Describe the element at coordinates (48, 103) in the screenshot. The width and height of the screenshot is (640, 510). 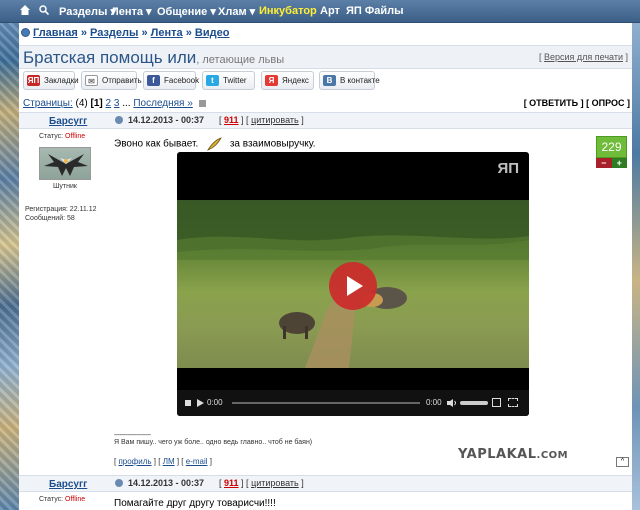
I see `pages-label: Страницы:` at that location.